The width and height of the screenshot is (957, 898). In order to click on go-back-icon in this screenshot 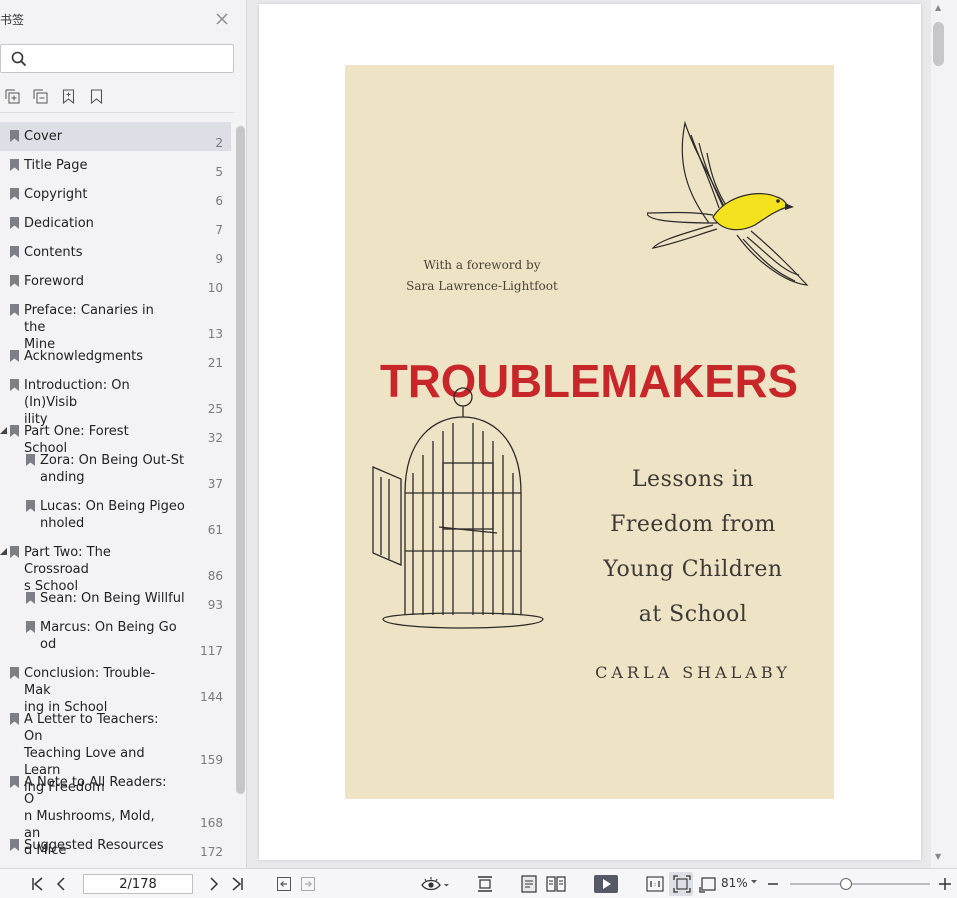, I will do `click(284, 884)`.